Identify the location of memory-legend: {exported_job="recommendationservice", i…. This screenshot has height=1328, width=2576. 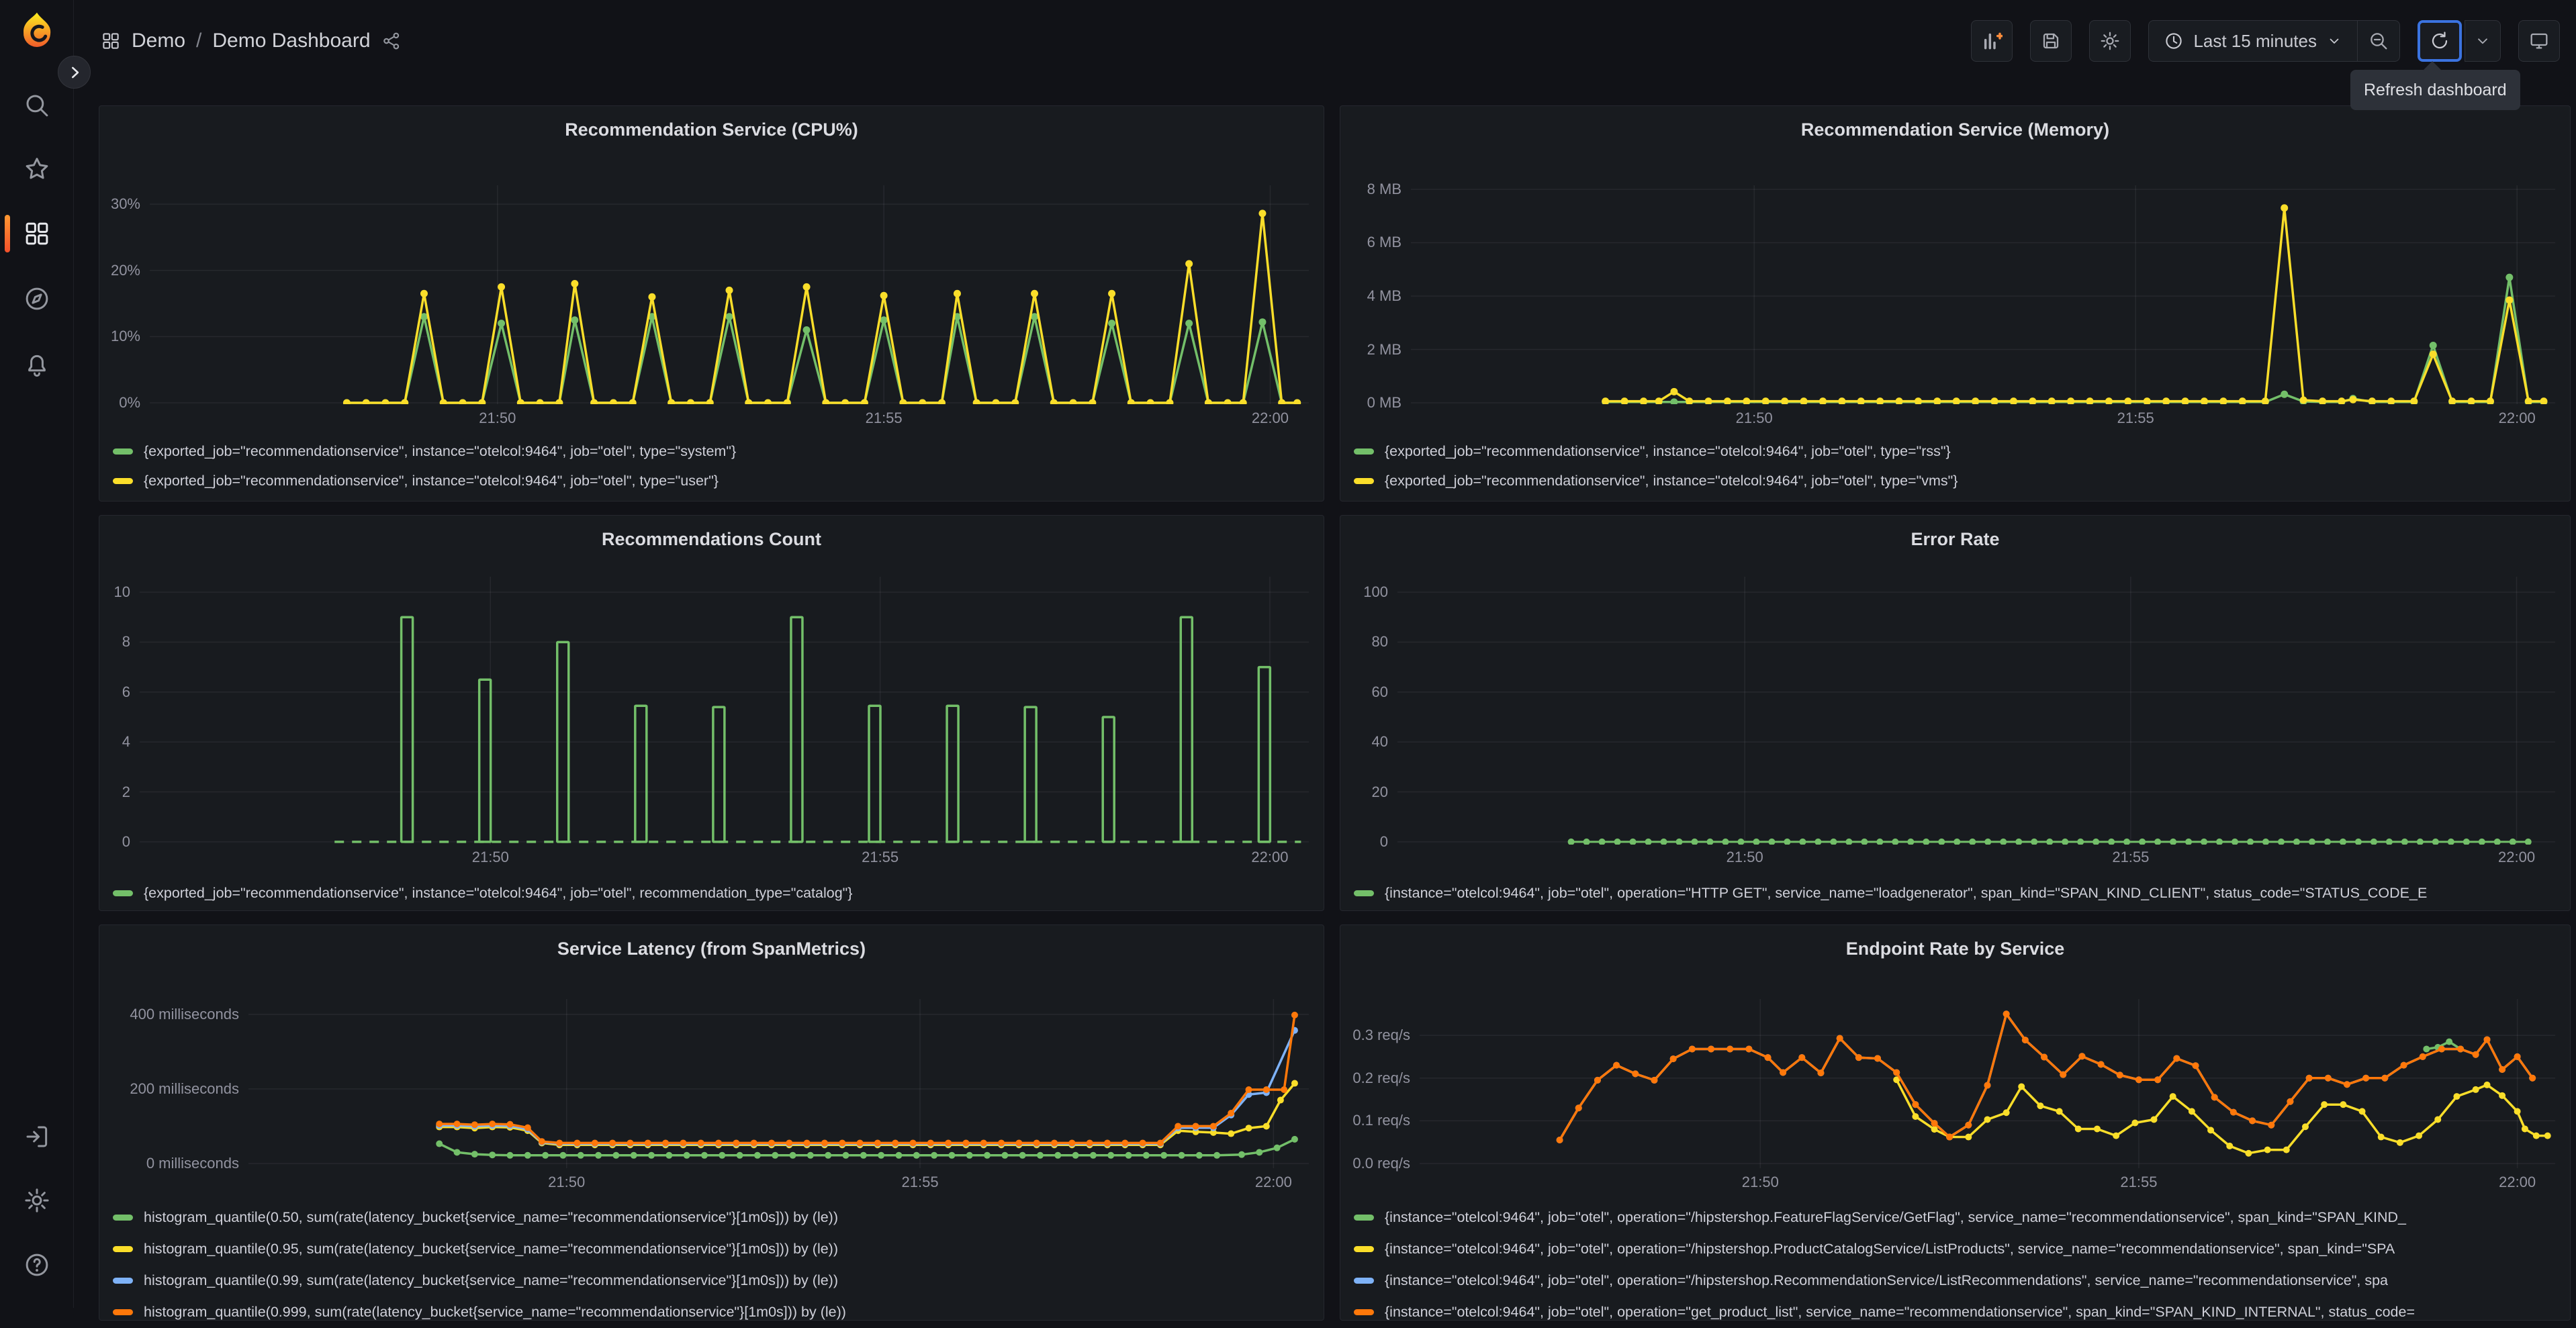
(1958, 465).